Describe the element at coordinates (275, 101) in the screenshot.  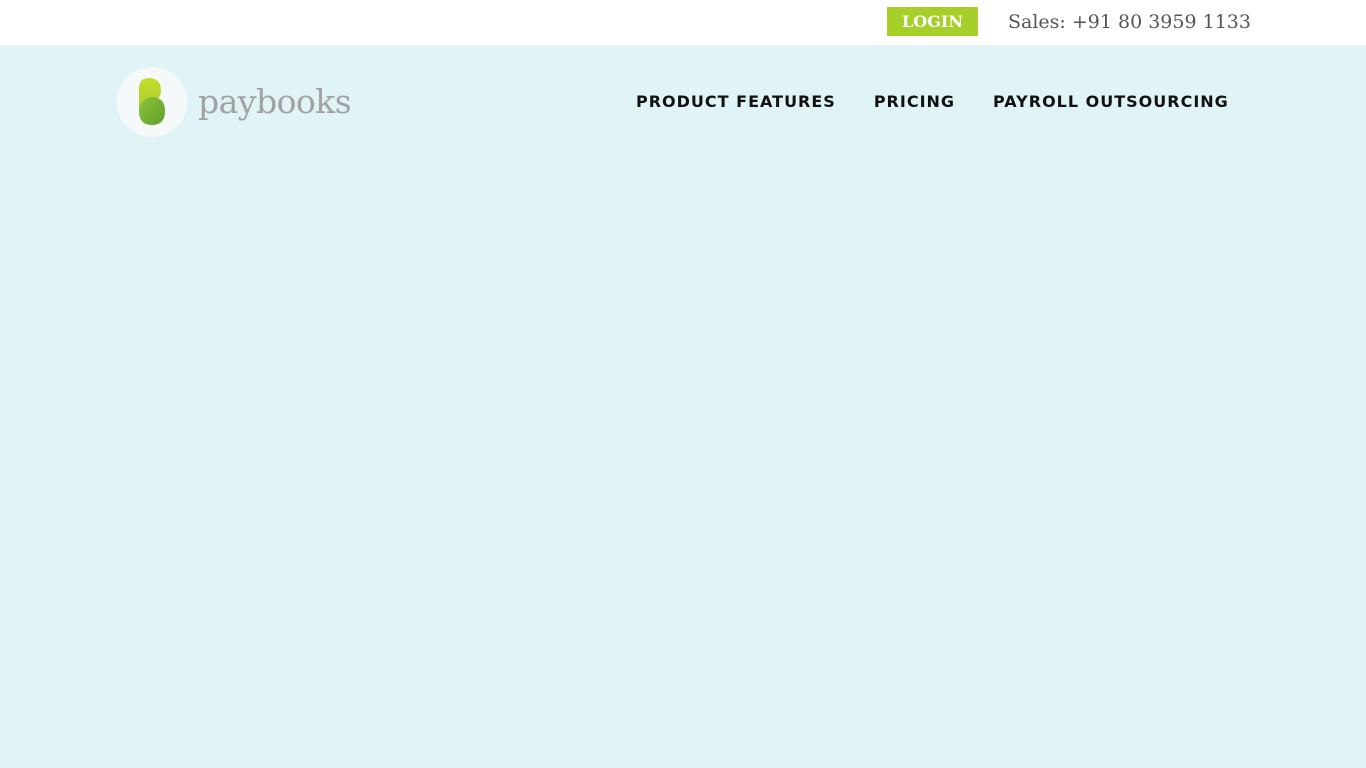
I see `logo-text: paybooks` at that location.